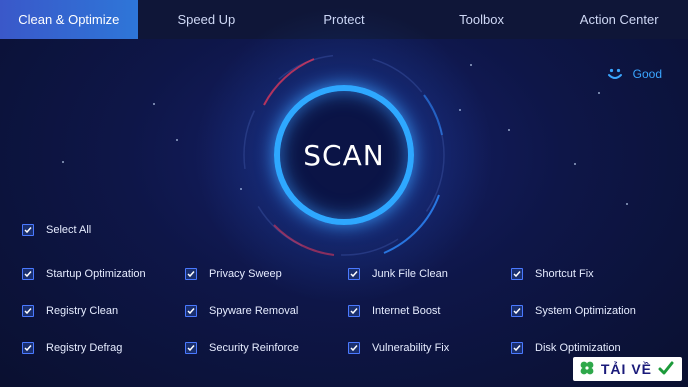  I want to click on option-shortcut-fix: Shortcut Fix, so click(552, 274).